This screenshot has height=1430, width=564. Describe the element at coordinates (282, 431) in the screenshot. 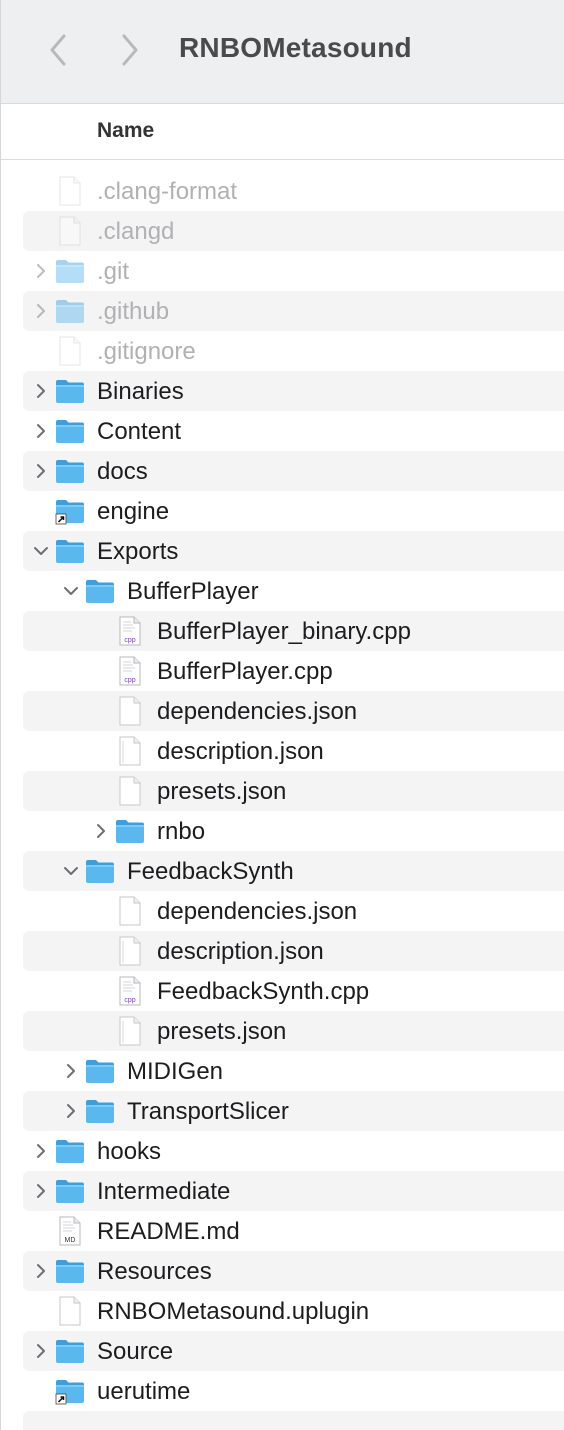

I see `list-item: Content` at that location.